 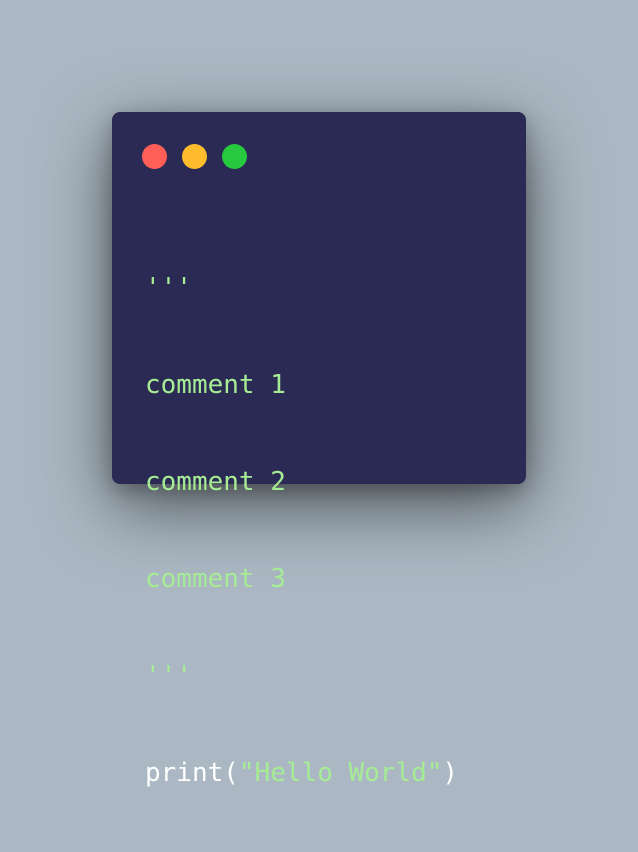 What do you see at coordinates (215, 385) in the screenshot?
I see `code-line-comment-1: comment 1` at bounding box center [215, 385].